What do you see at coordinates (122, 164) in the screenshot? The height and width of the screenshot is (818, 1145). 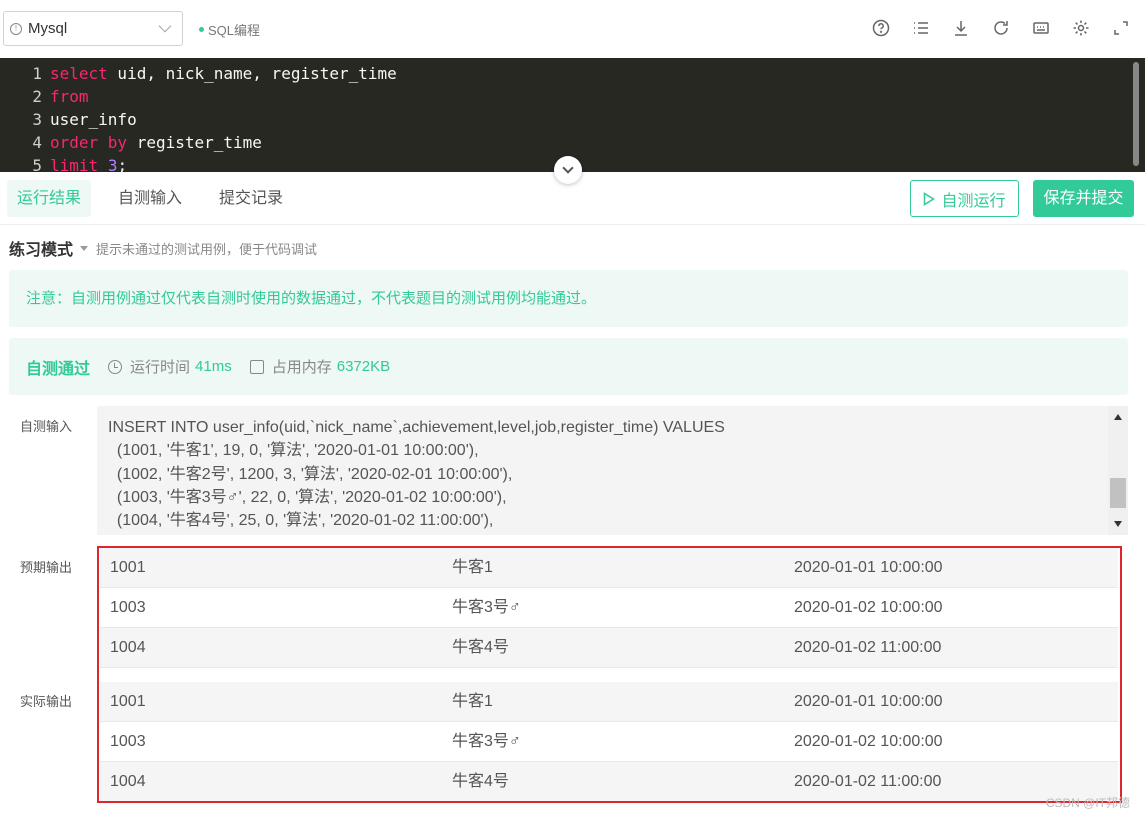 I see `code-token: ;` at bounding box center [122, 164].